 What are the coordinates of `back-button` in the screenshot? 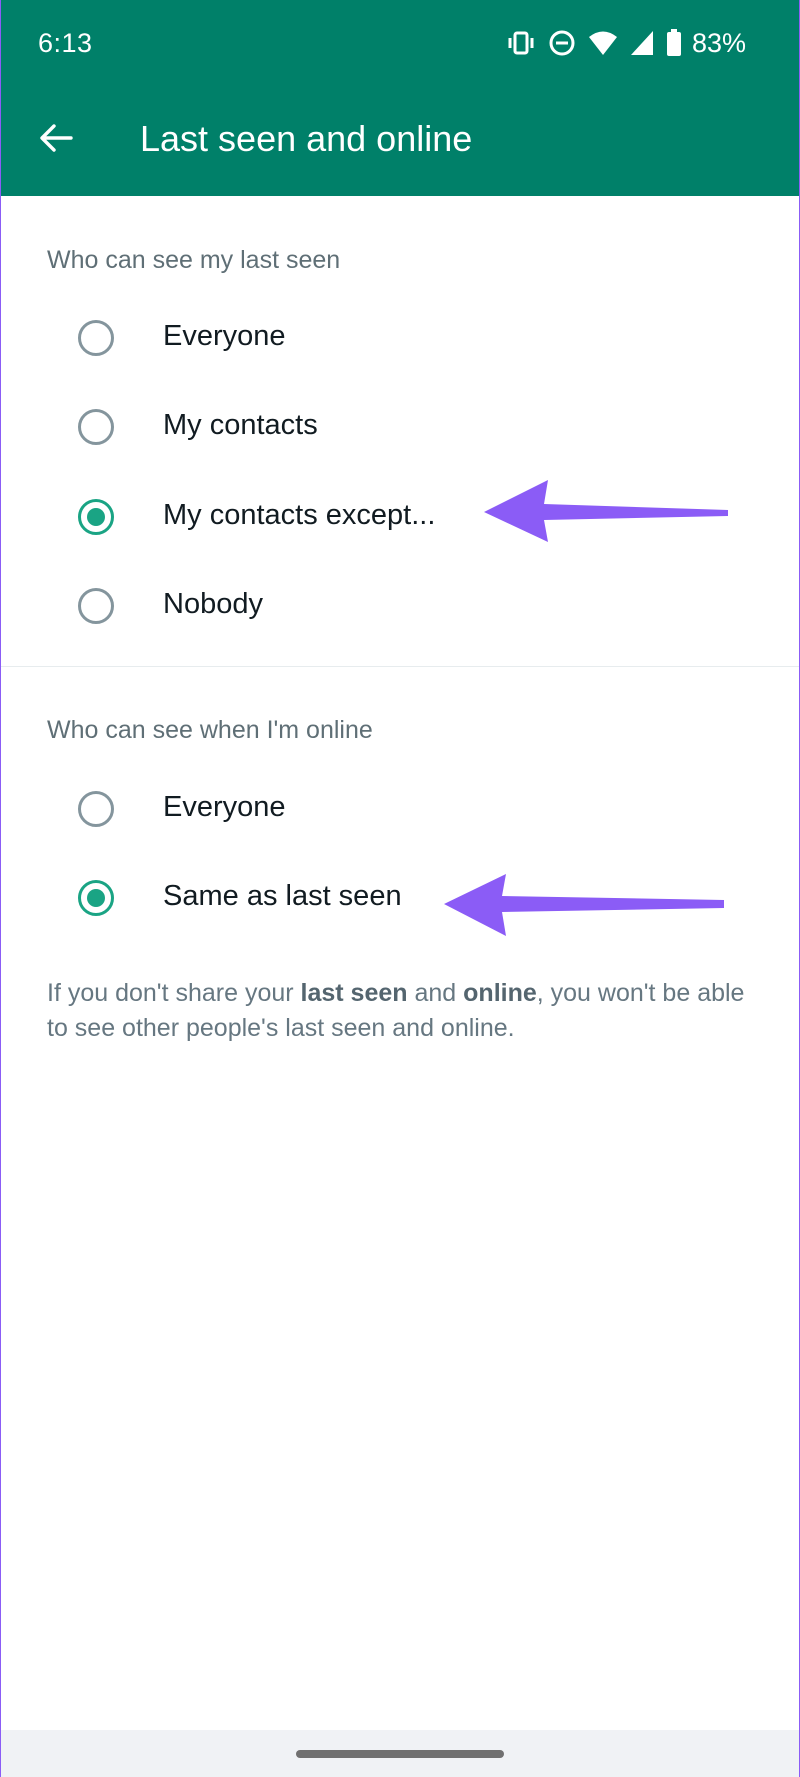 It's located at (56, 140).